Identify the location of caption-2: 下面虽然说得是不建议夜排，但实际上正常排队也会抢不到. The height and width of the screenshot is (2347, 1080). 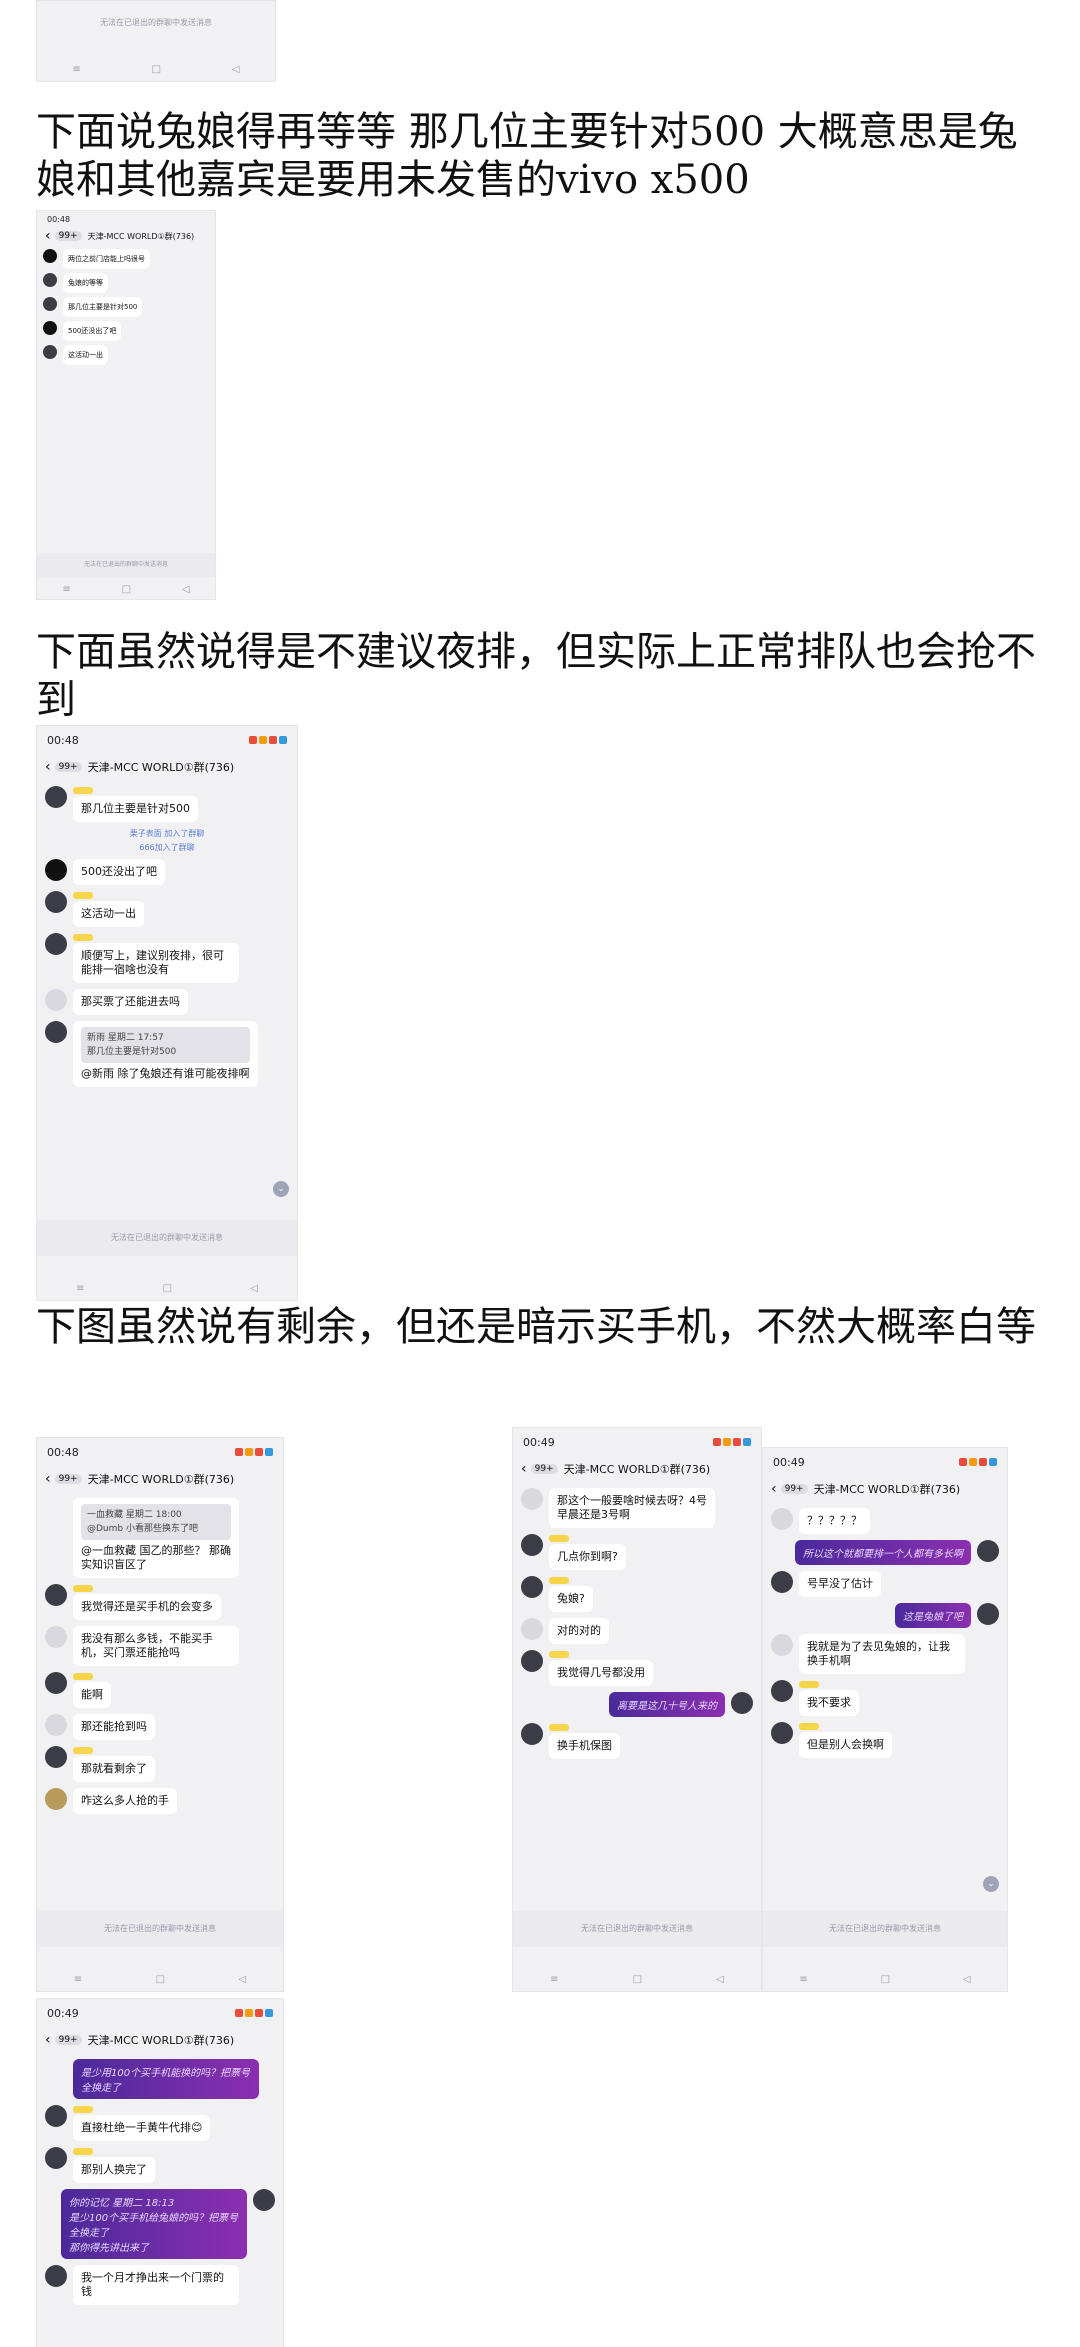
(536, 676).